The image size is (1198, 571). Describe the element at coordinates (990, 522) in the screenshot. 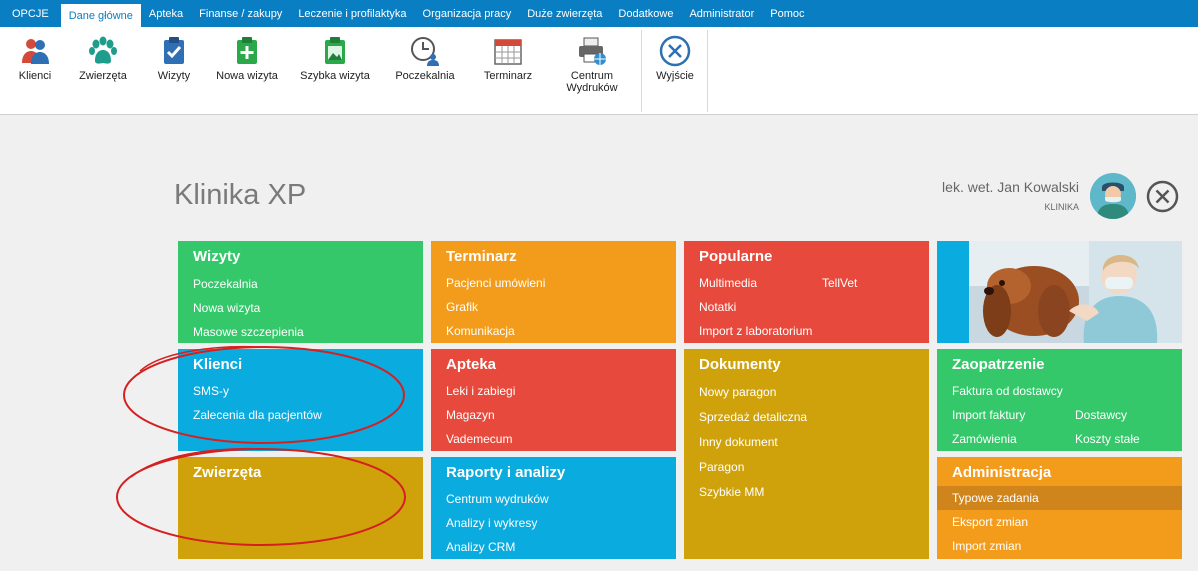

I see `link-eksport-zmian: Eksport zmian` at that location.